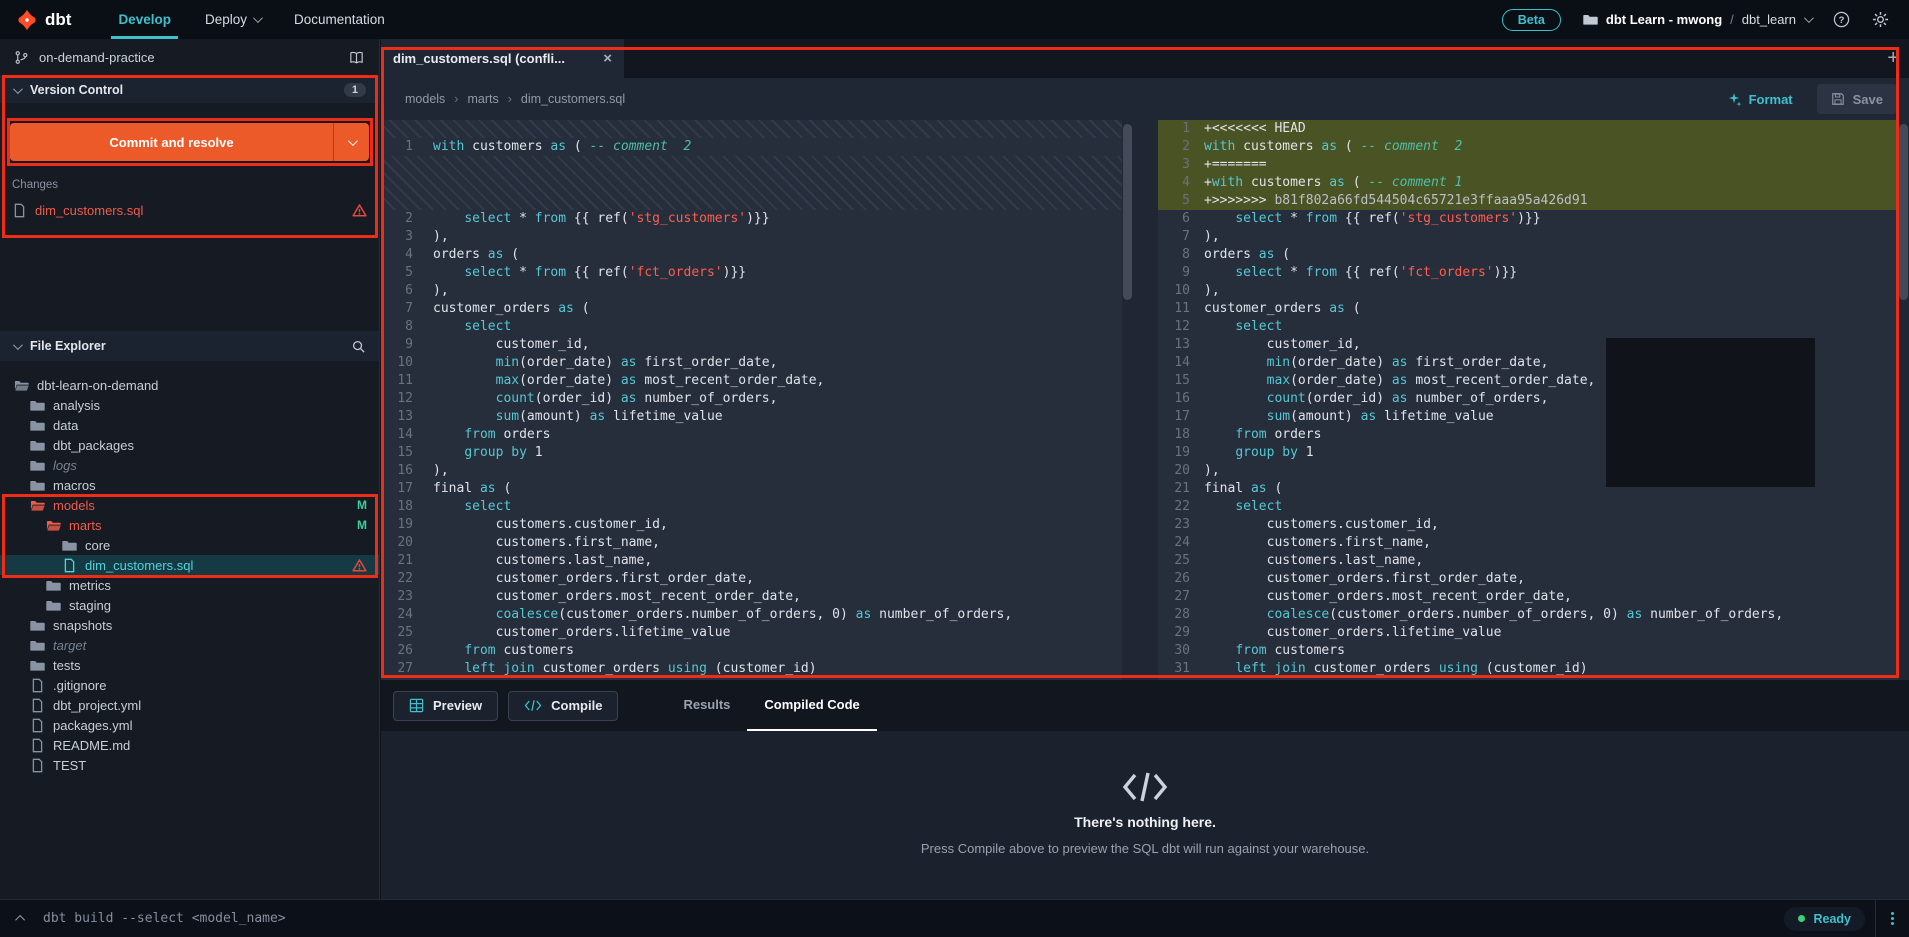  I want to click on breadcrumb-item-dim-customers-sql: dim_customers.sql, so click(573, 99).